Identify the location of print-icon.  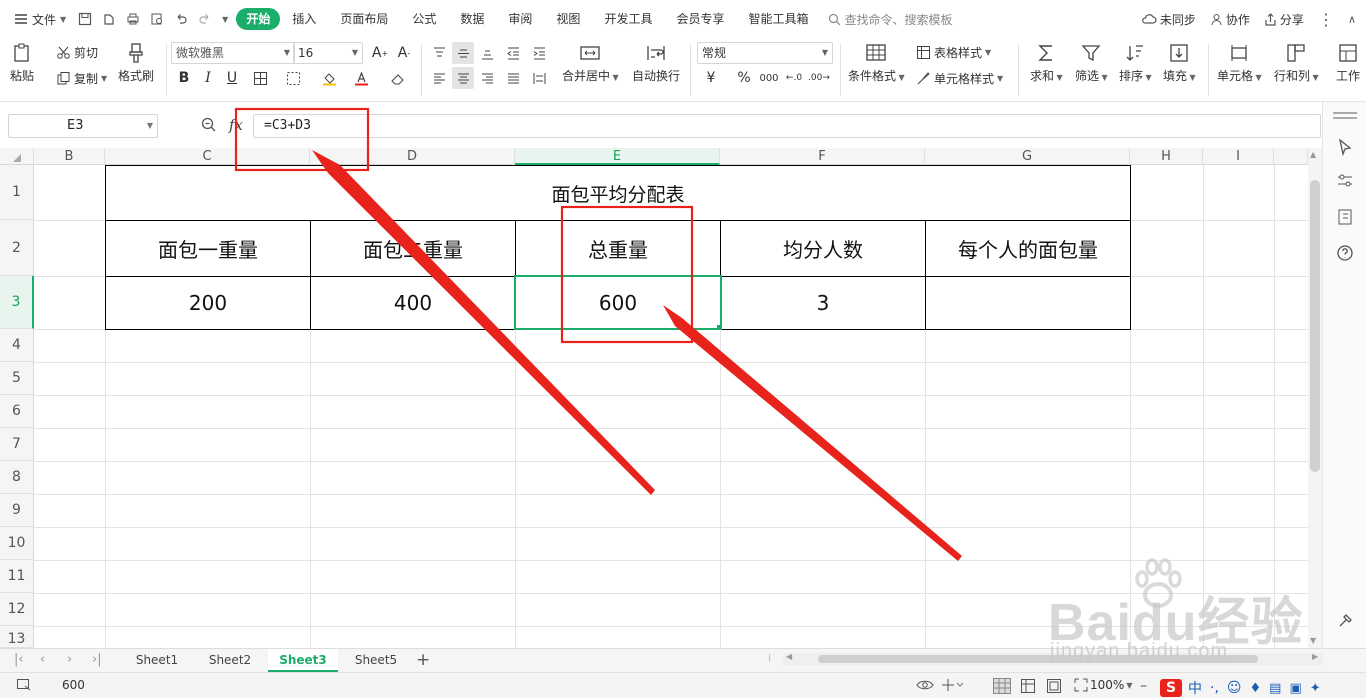
(133, 19).